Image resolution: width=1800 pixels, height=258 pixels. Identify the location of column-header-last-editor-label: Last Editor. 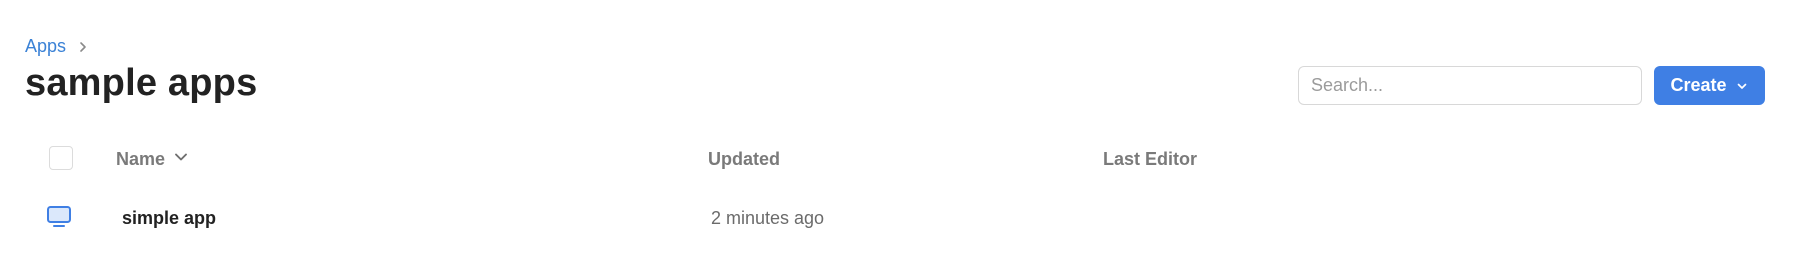
(1150, 159).